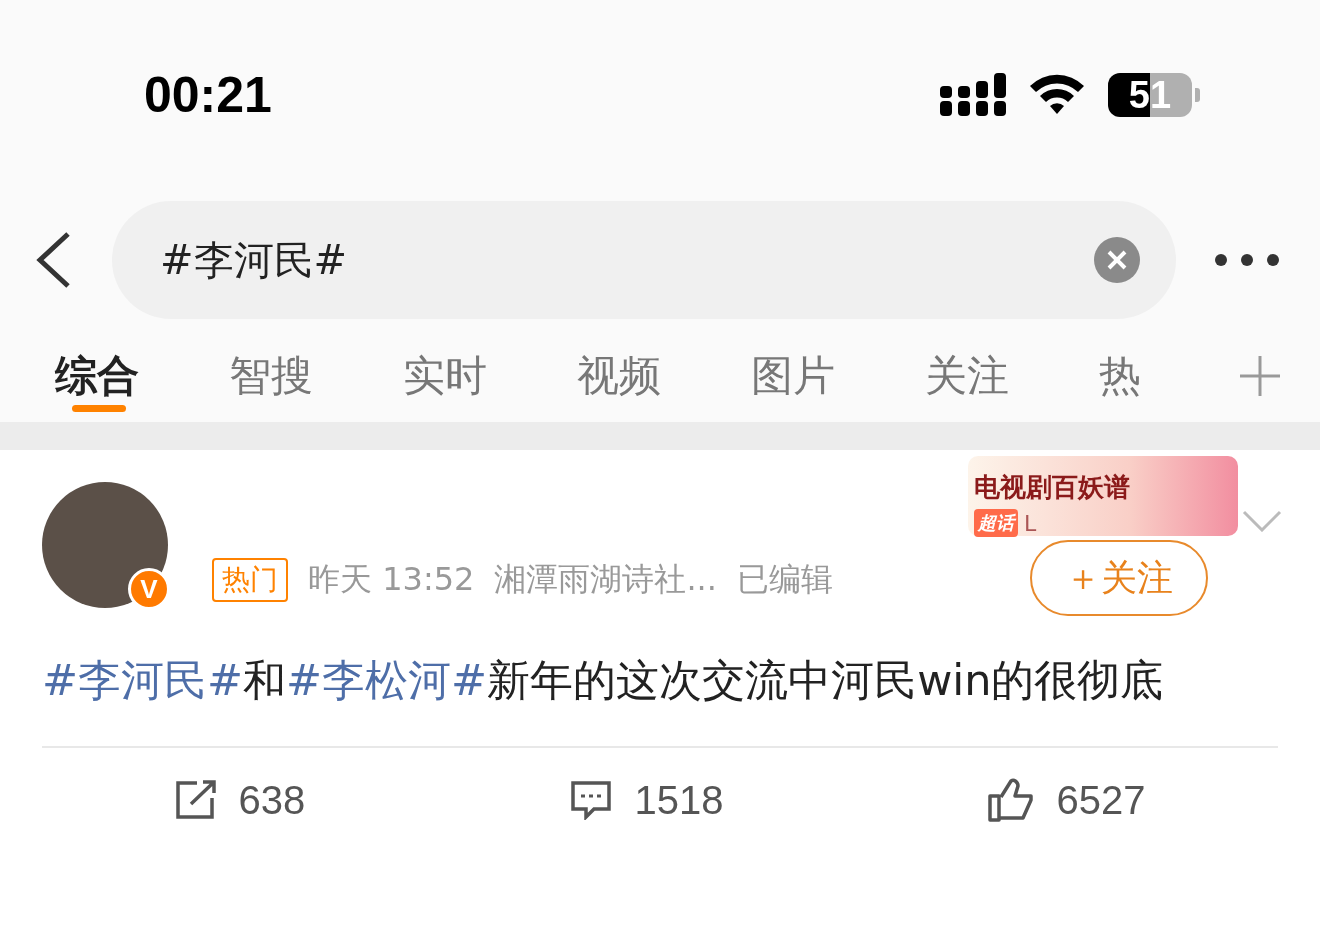 Image resolution: width=1320 pixels, height=938 pixels. I want to click on tab: 热, so click(1129, 376).